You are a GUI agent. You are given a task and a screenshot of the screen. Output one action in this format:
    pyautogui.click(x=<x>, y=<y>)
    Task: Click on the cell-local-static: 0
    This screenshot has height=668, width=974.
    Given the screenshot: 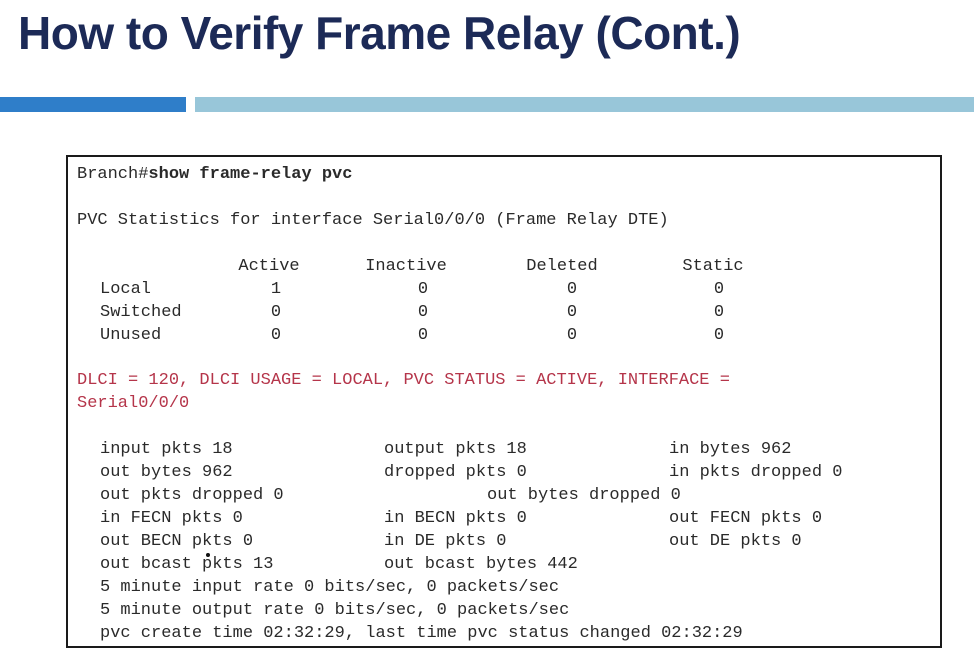 What is the action you would take?
    pyautogui.click(x=719, y=289)
    